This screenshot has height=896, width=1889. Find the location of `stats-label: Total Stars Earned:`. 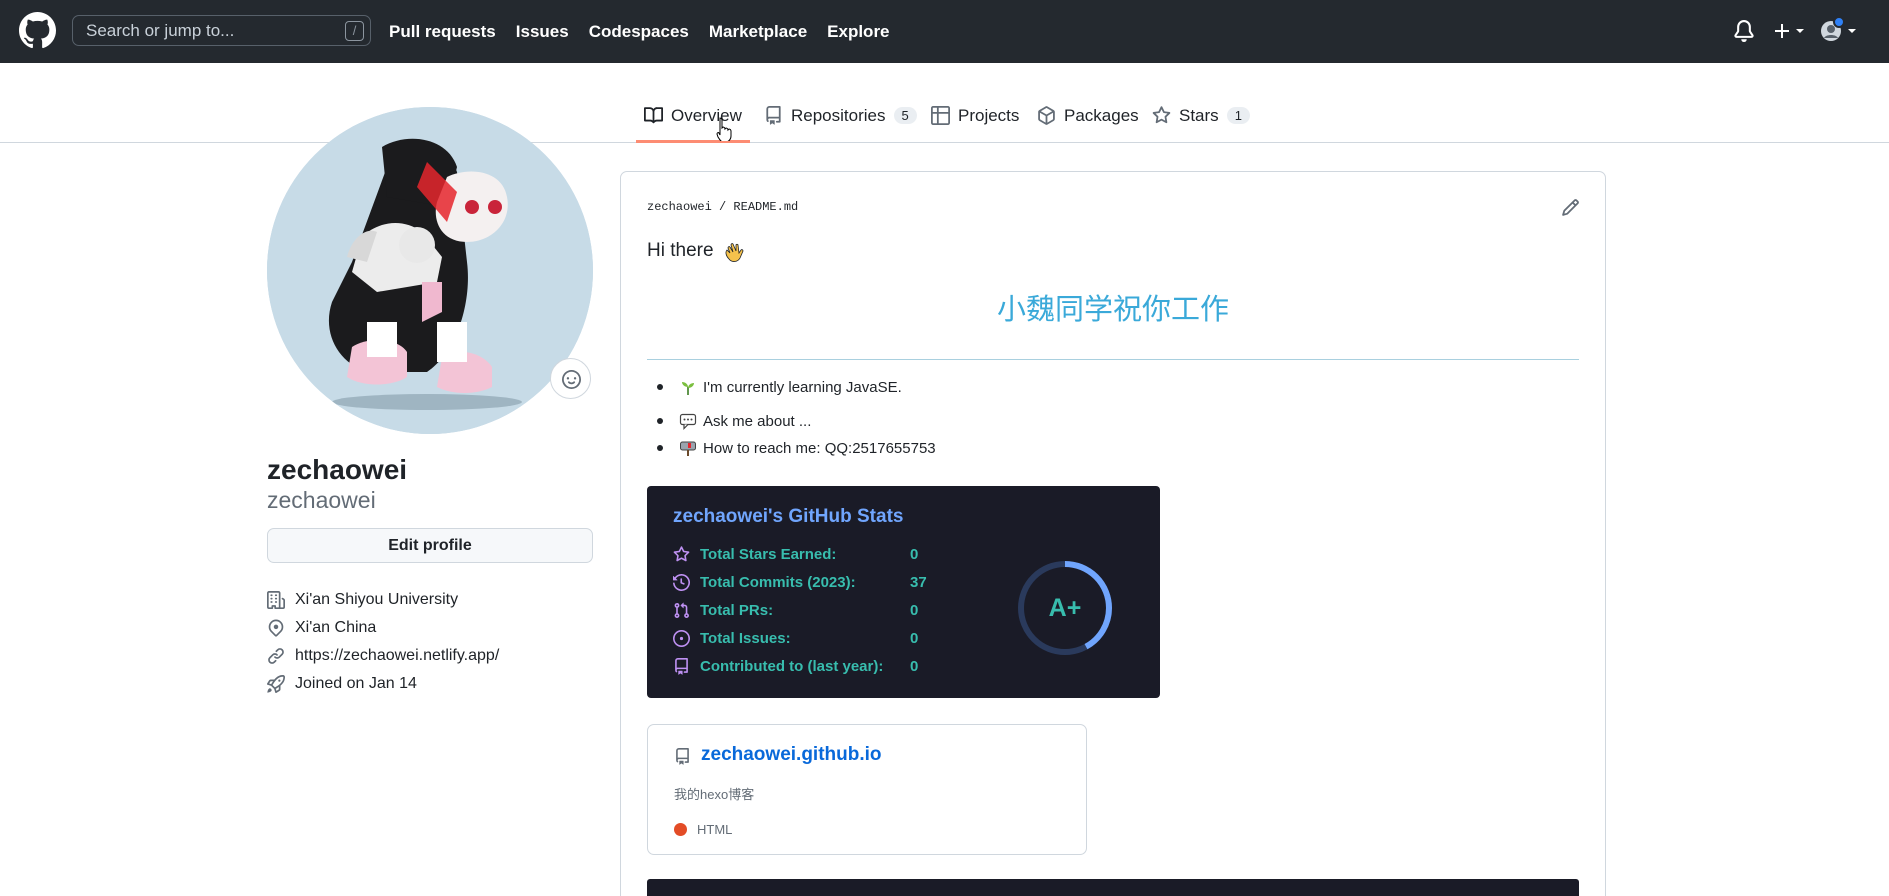

stats-label: Total Stars Earned: is located at coordinates (768, 554).